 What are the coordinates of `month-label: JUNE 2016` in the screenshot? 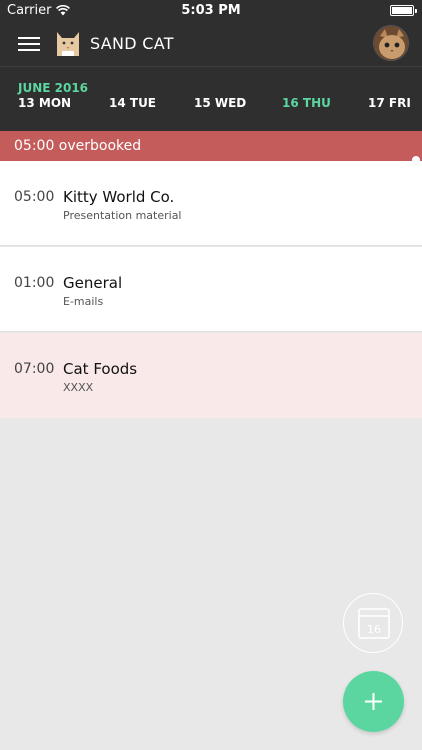 It's located at (53, 88).